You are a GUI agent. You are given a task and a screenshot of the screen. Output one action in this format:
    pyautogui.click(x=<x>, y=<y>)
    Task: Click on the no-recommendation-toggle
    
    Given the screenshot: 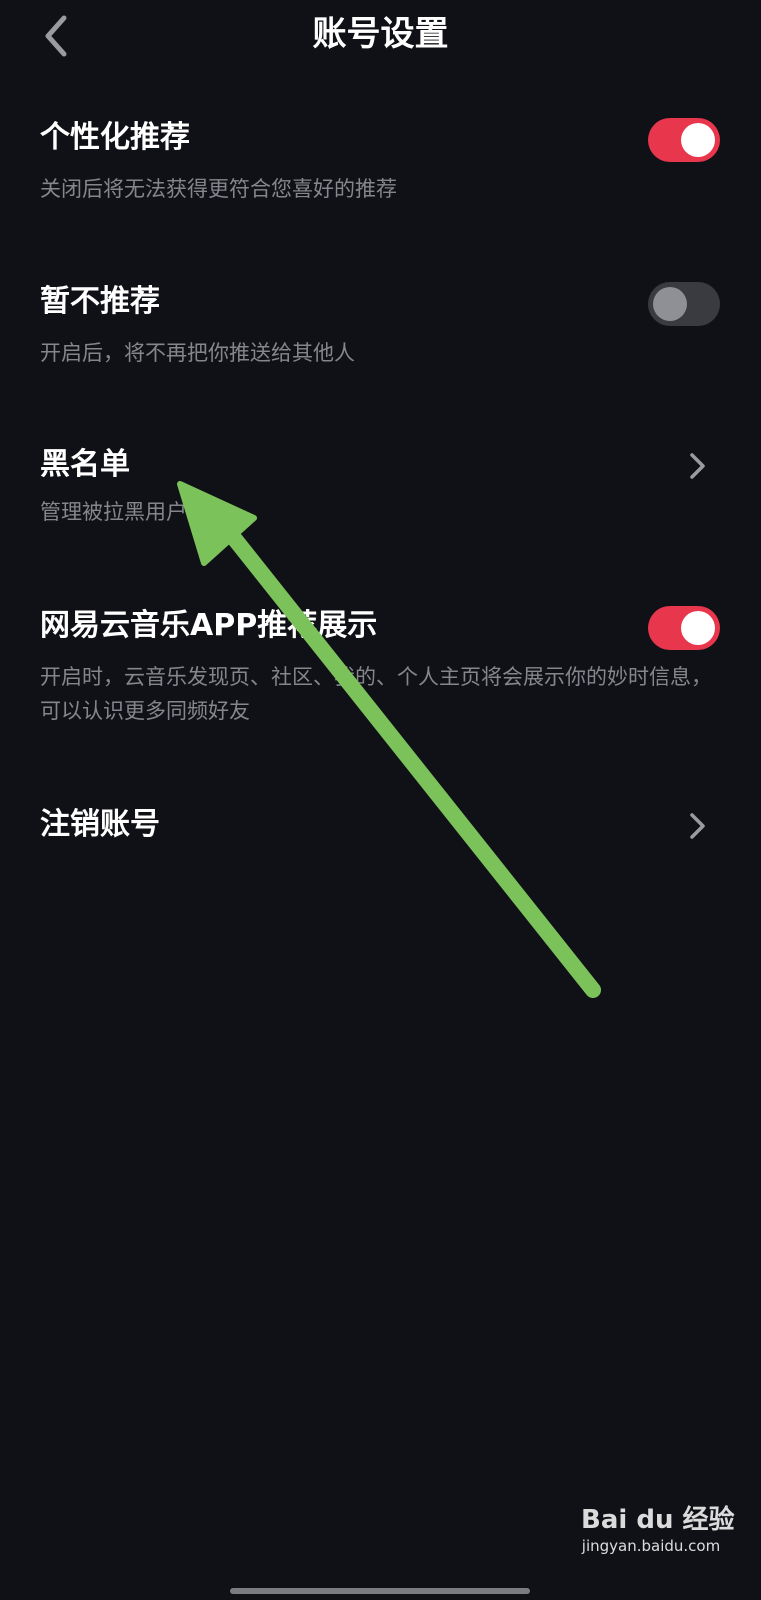 What is the action you would take?
    pyautogui.click(x=684, y=304)
    